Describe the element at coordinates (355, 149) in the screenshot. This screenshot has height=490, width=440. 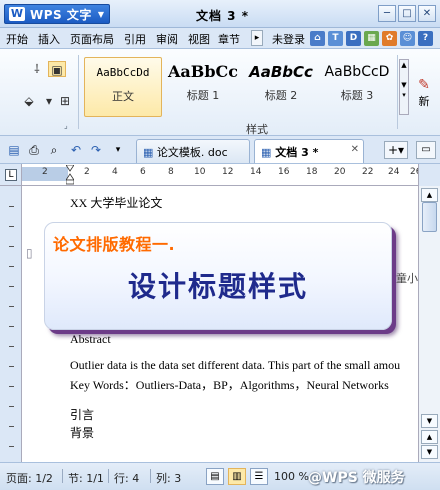
I see `close-icon: ✕` at that location.